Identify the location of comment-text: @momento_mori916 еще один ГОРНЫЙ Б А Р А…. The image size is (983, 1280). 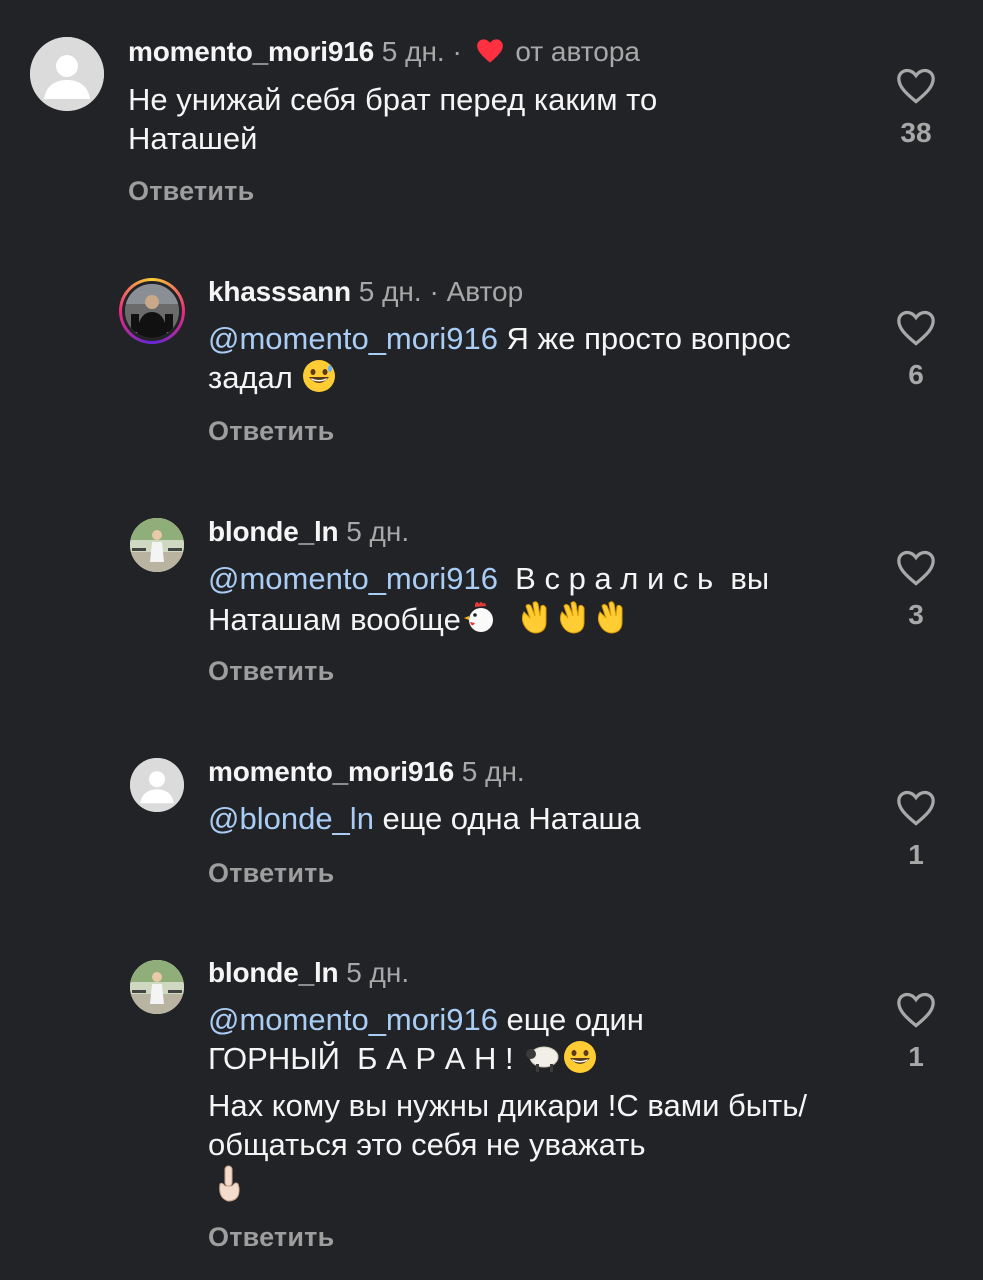
(488, 1042).